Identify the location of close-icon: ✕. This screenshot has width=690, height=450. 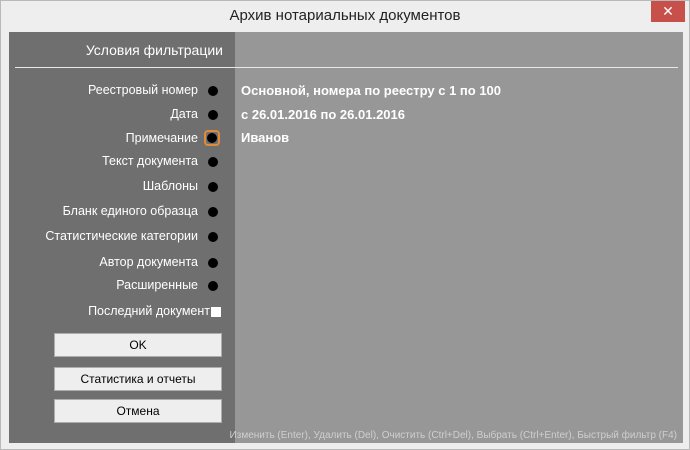
(668, 11).